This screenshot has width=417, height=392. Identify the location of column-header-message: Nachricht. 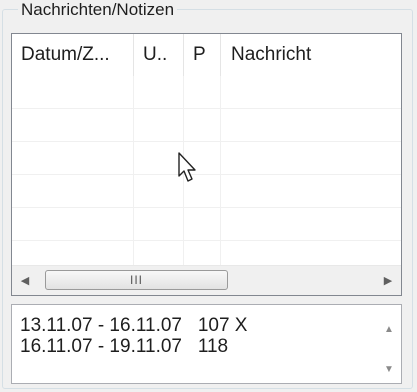
(311, 55).